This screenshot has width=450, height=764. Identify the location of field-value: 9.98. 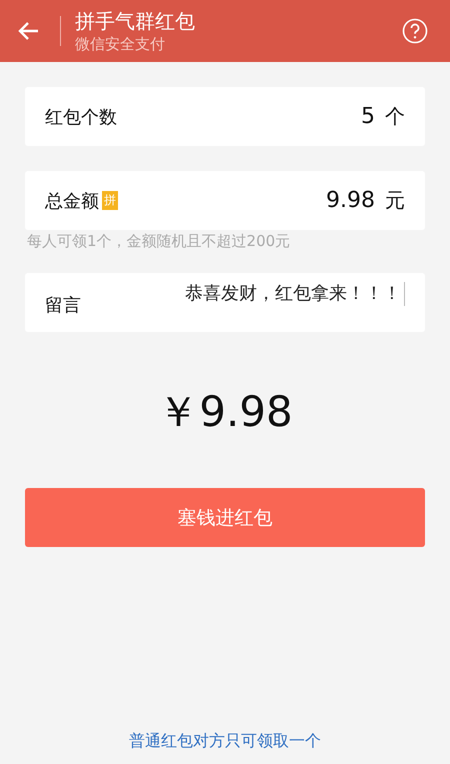
(350, 200).